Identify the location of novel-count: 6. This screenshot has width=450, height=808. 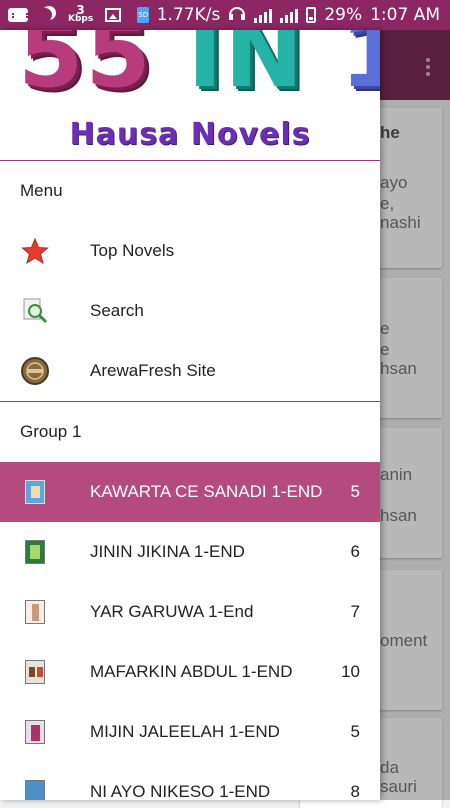
(355, 551).